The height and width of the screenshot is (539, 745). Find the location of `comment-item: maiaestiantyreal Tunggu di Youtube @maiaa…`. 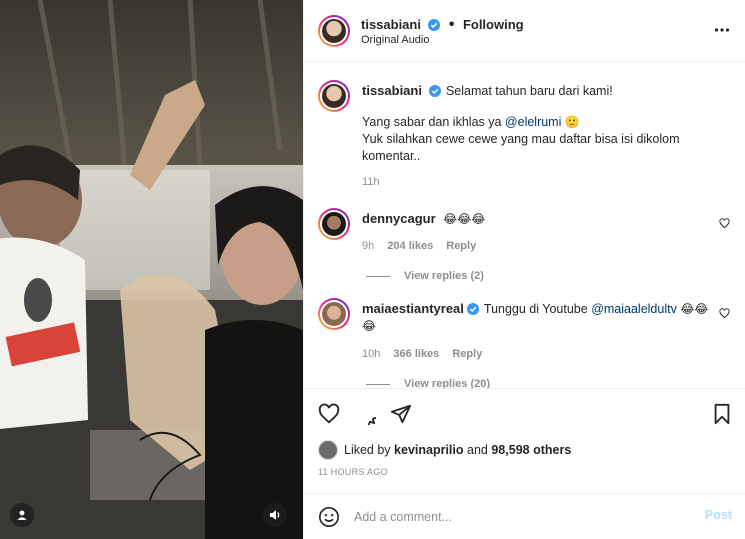

comment-item: maiaestiantyreal Tunggu di Youtube @maiaa… is located at coordinates (524, 343).